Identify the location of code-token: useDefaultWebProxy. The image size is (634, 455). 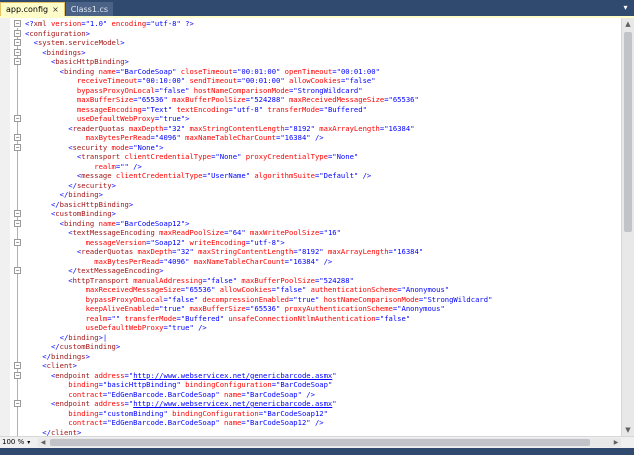
(90, 118).